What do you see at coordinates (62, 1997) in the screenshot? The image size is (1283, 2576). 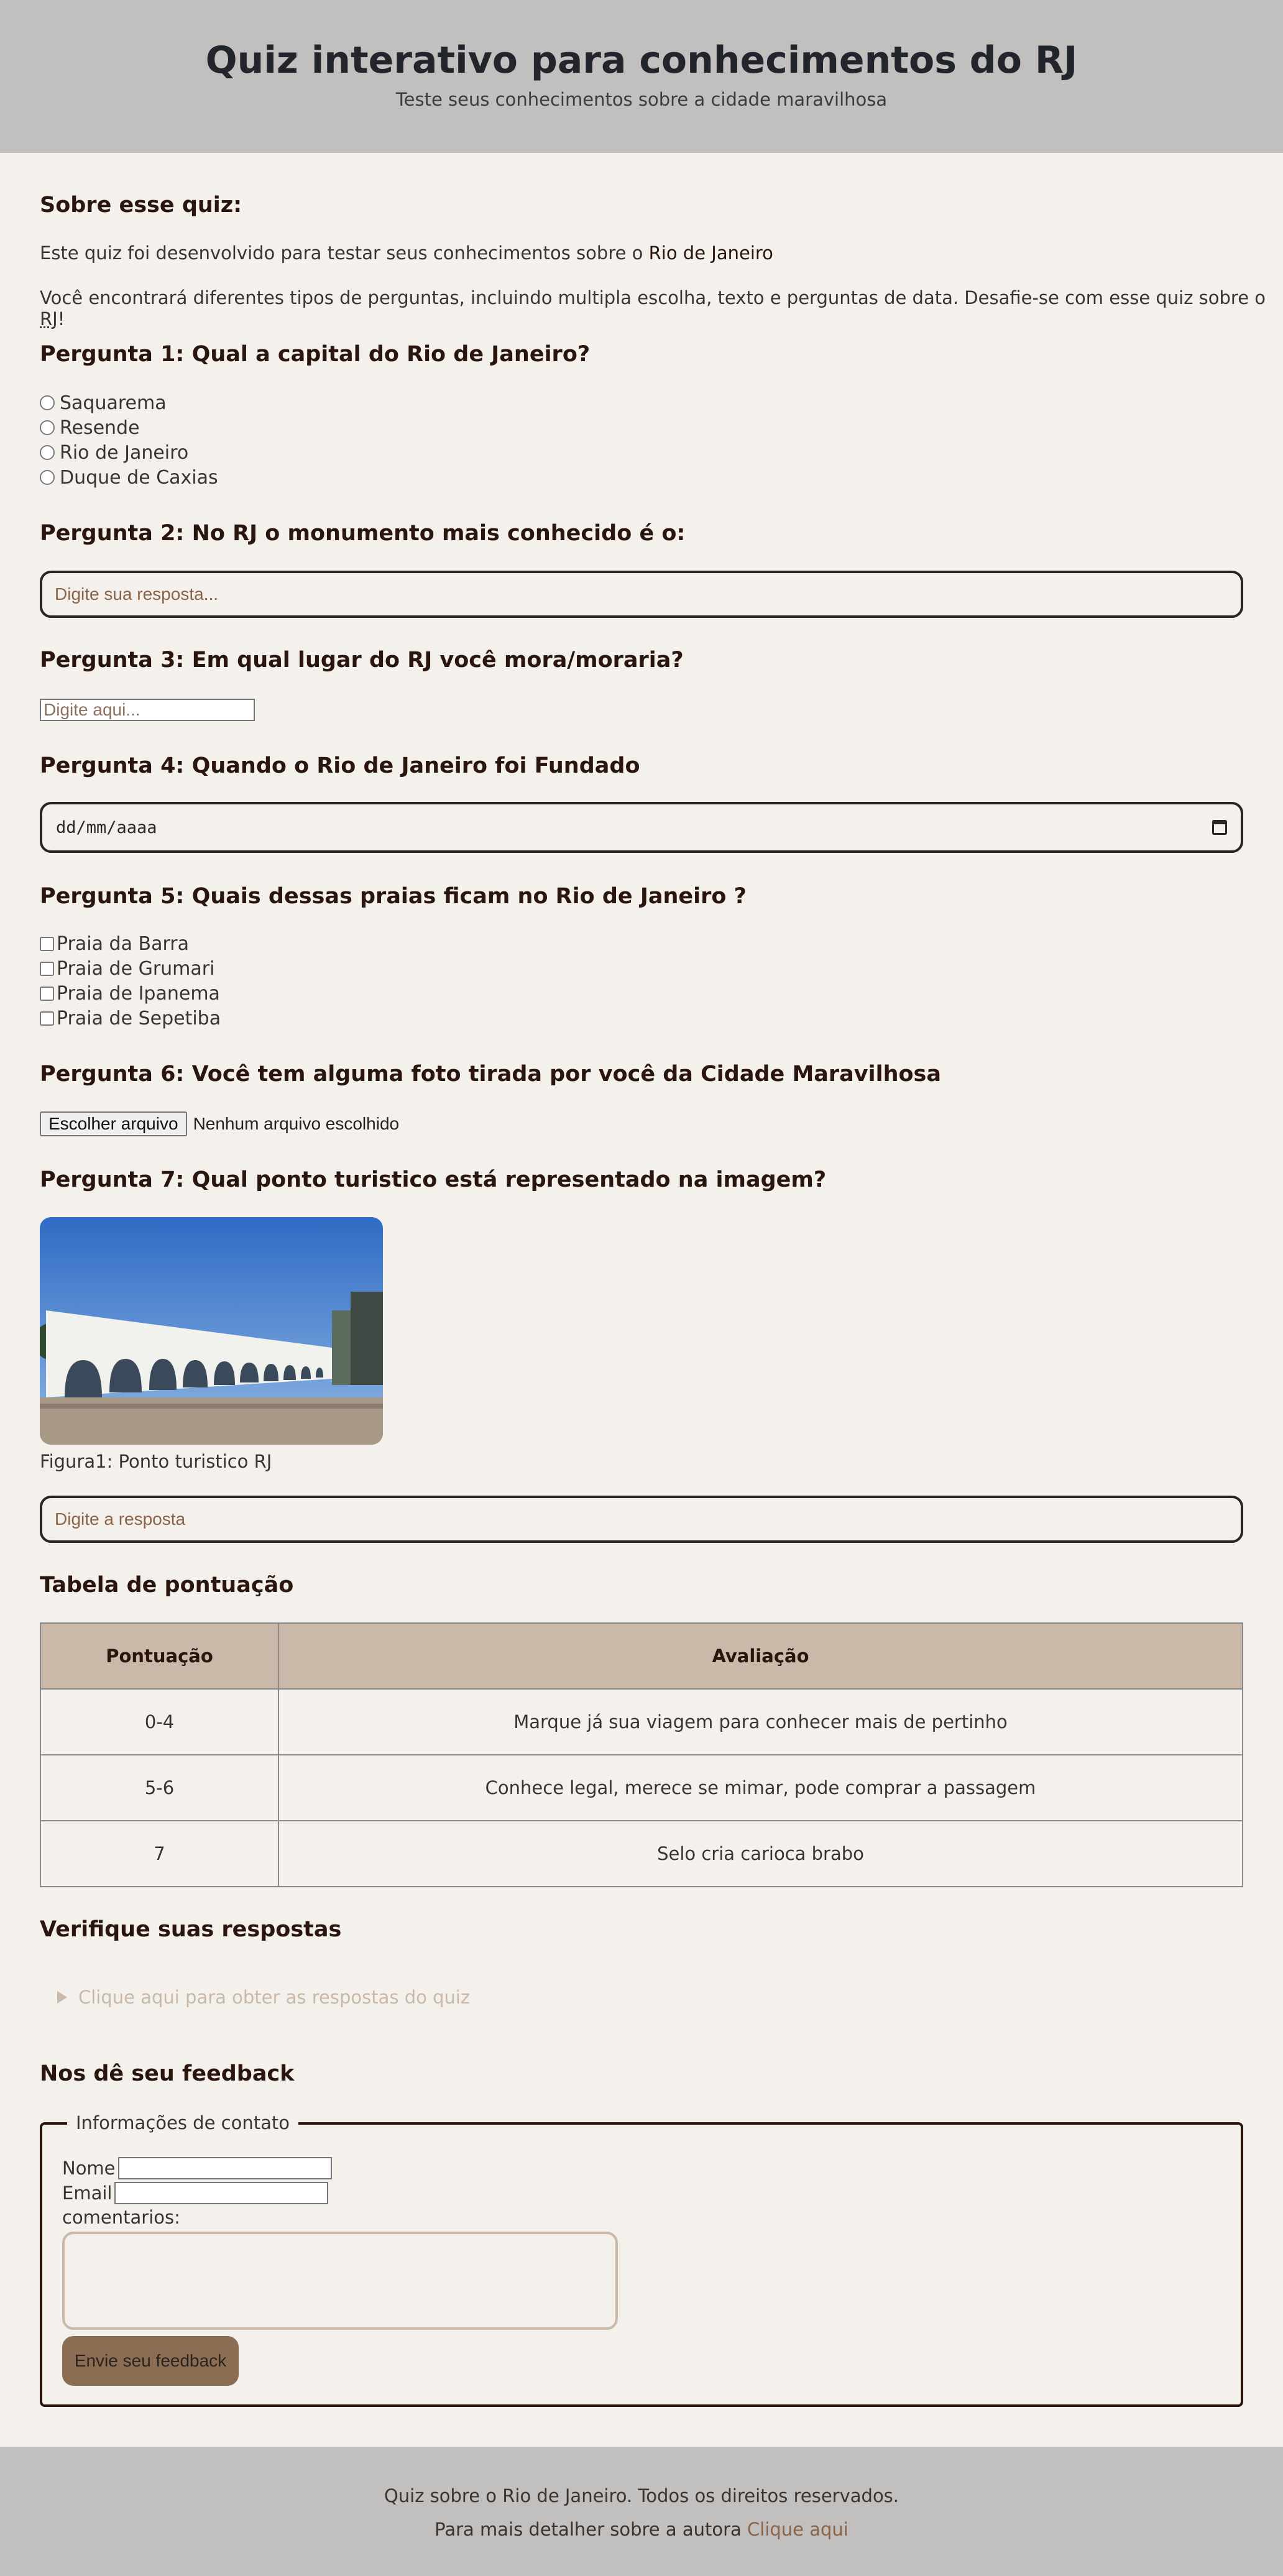 I see `triangle-right-icon` at bounding box center [62, 1997].